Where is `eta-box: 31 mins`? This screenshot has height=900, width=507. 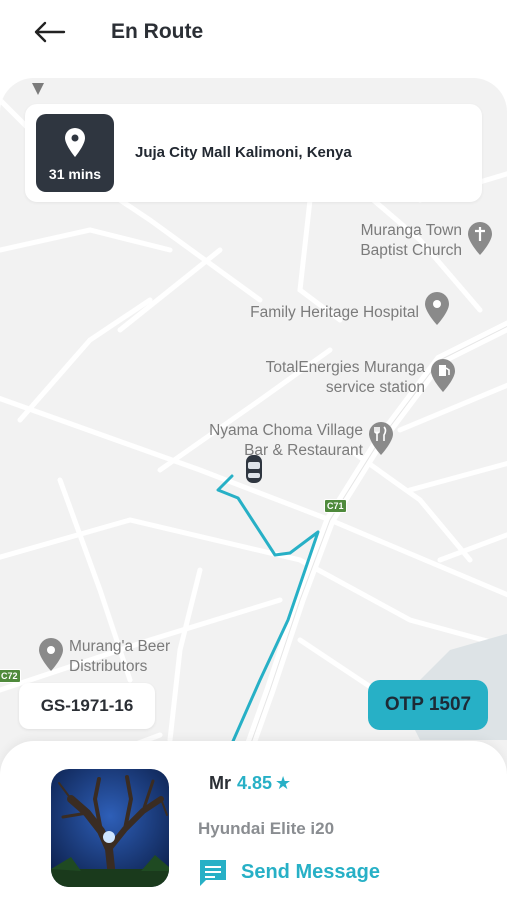
eta-box: 31 mins is located at coordinates (75, 153).